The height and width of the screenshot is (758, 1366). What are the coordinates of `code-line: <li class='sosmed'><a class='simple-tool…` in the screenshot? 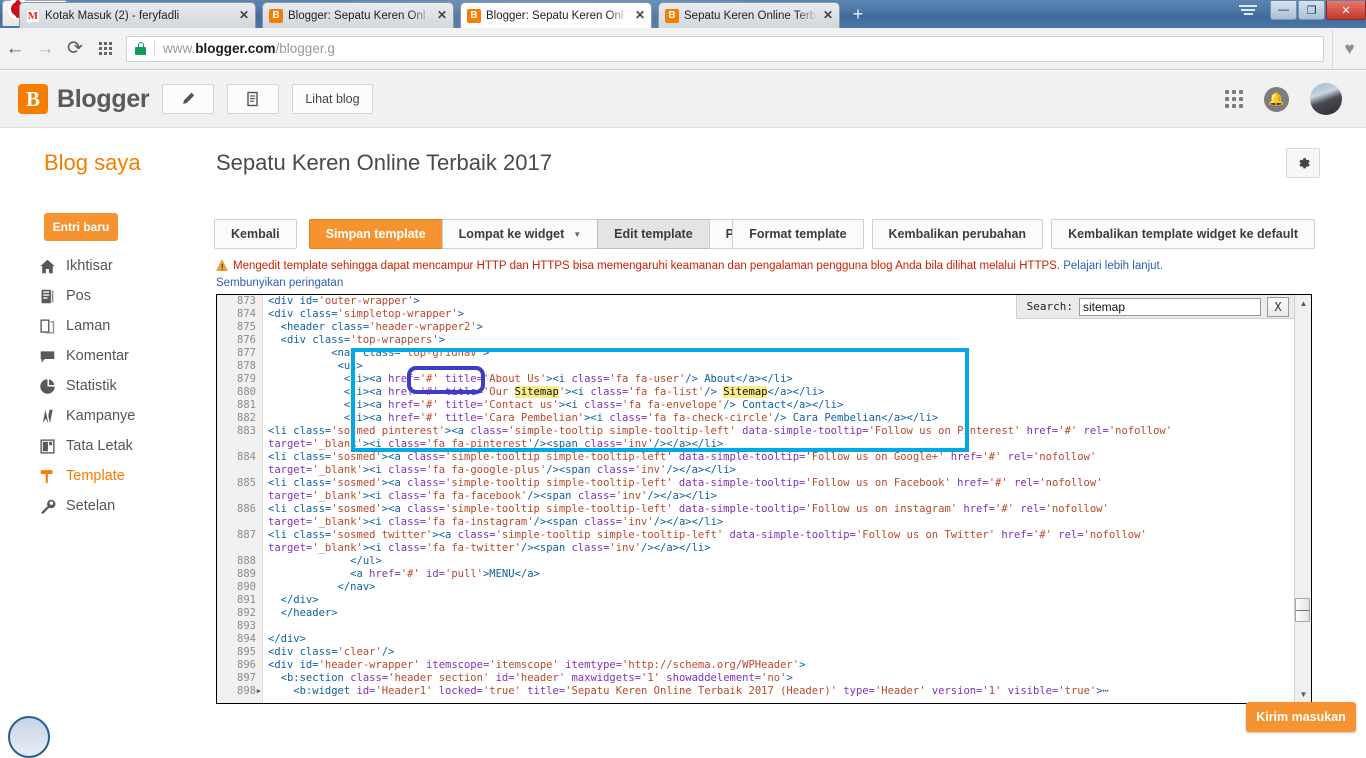 It's located at (780, 483).